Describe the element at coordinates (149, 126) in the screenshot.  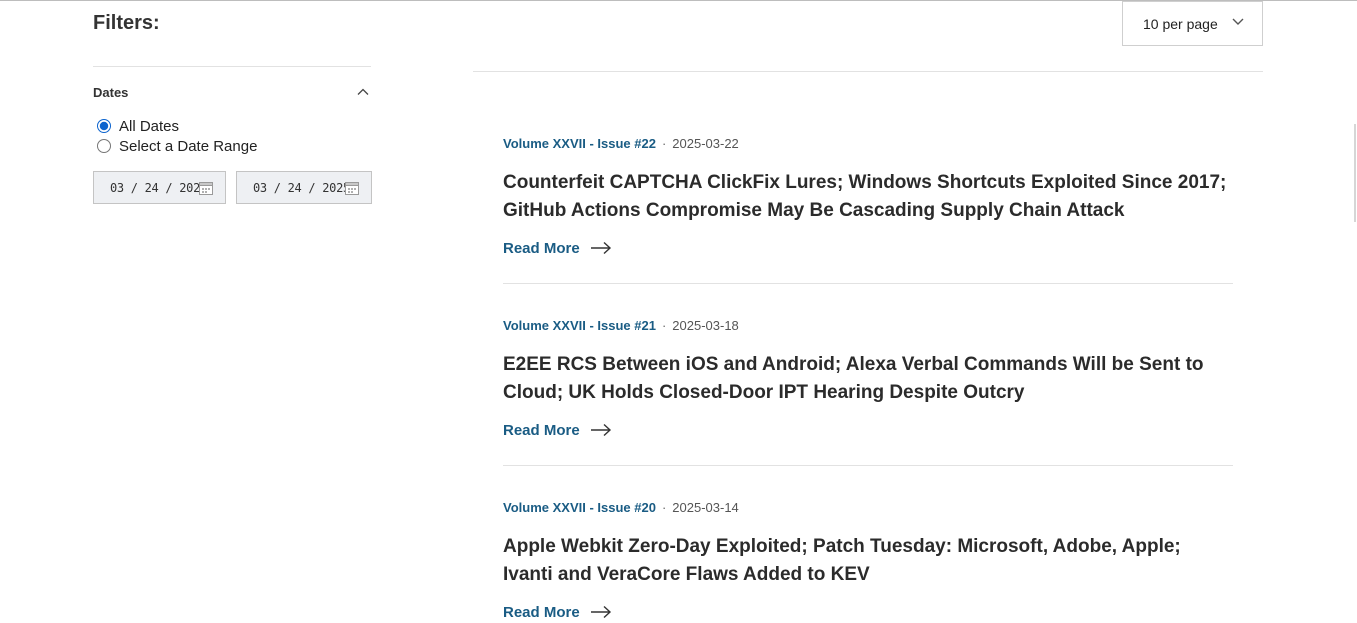
I see `radio-all-dates-label: All Dates` at that location.